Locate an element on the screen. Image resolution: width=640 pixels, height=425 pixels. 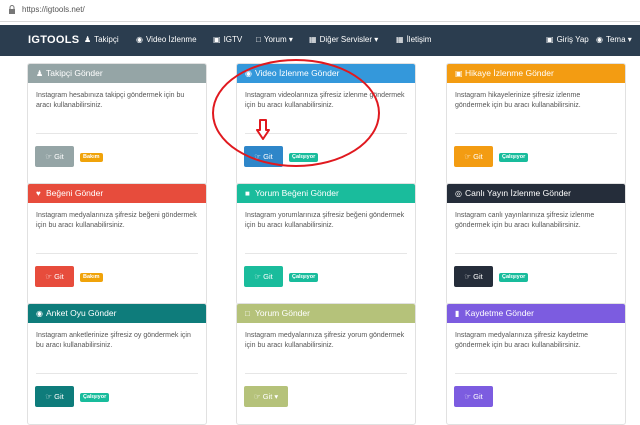
nav-item-diger-servisler: ▦ Diğer Servisler ▾ is located at coordinates (343, 39).